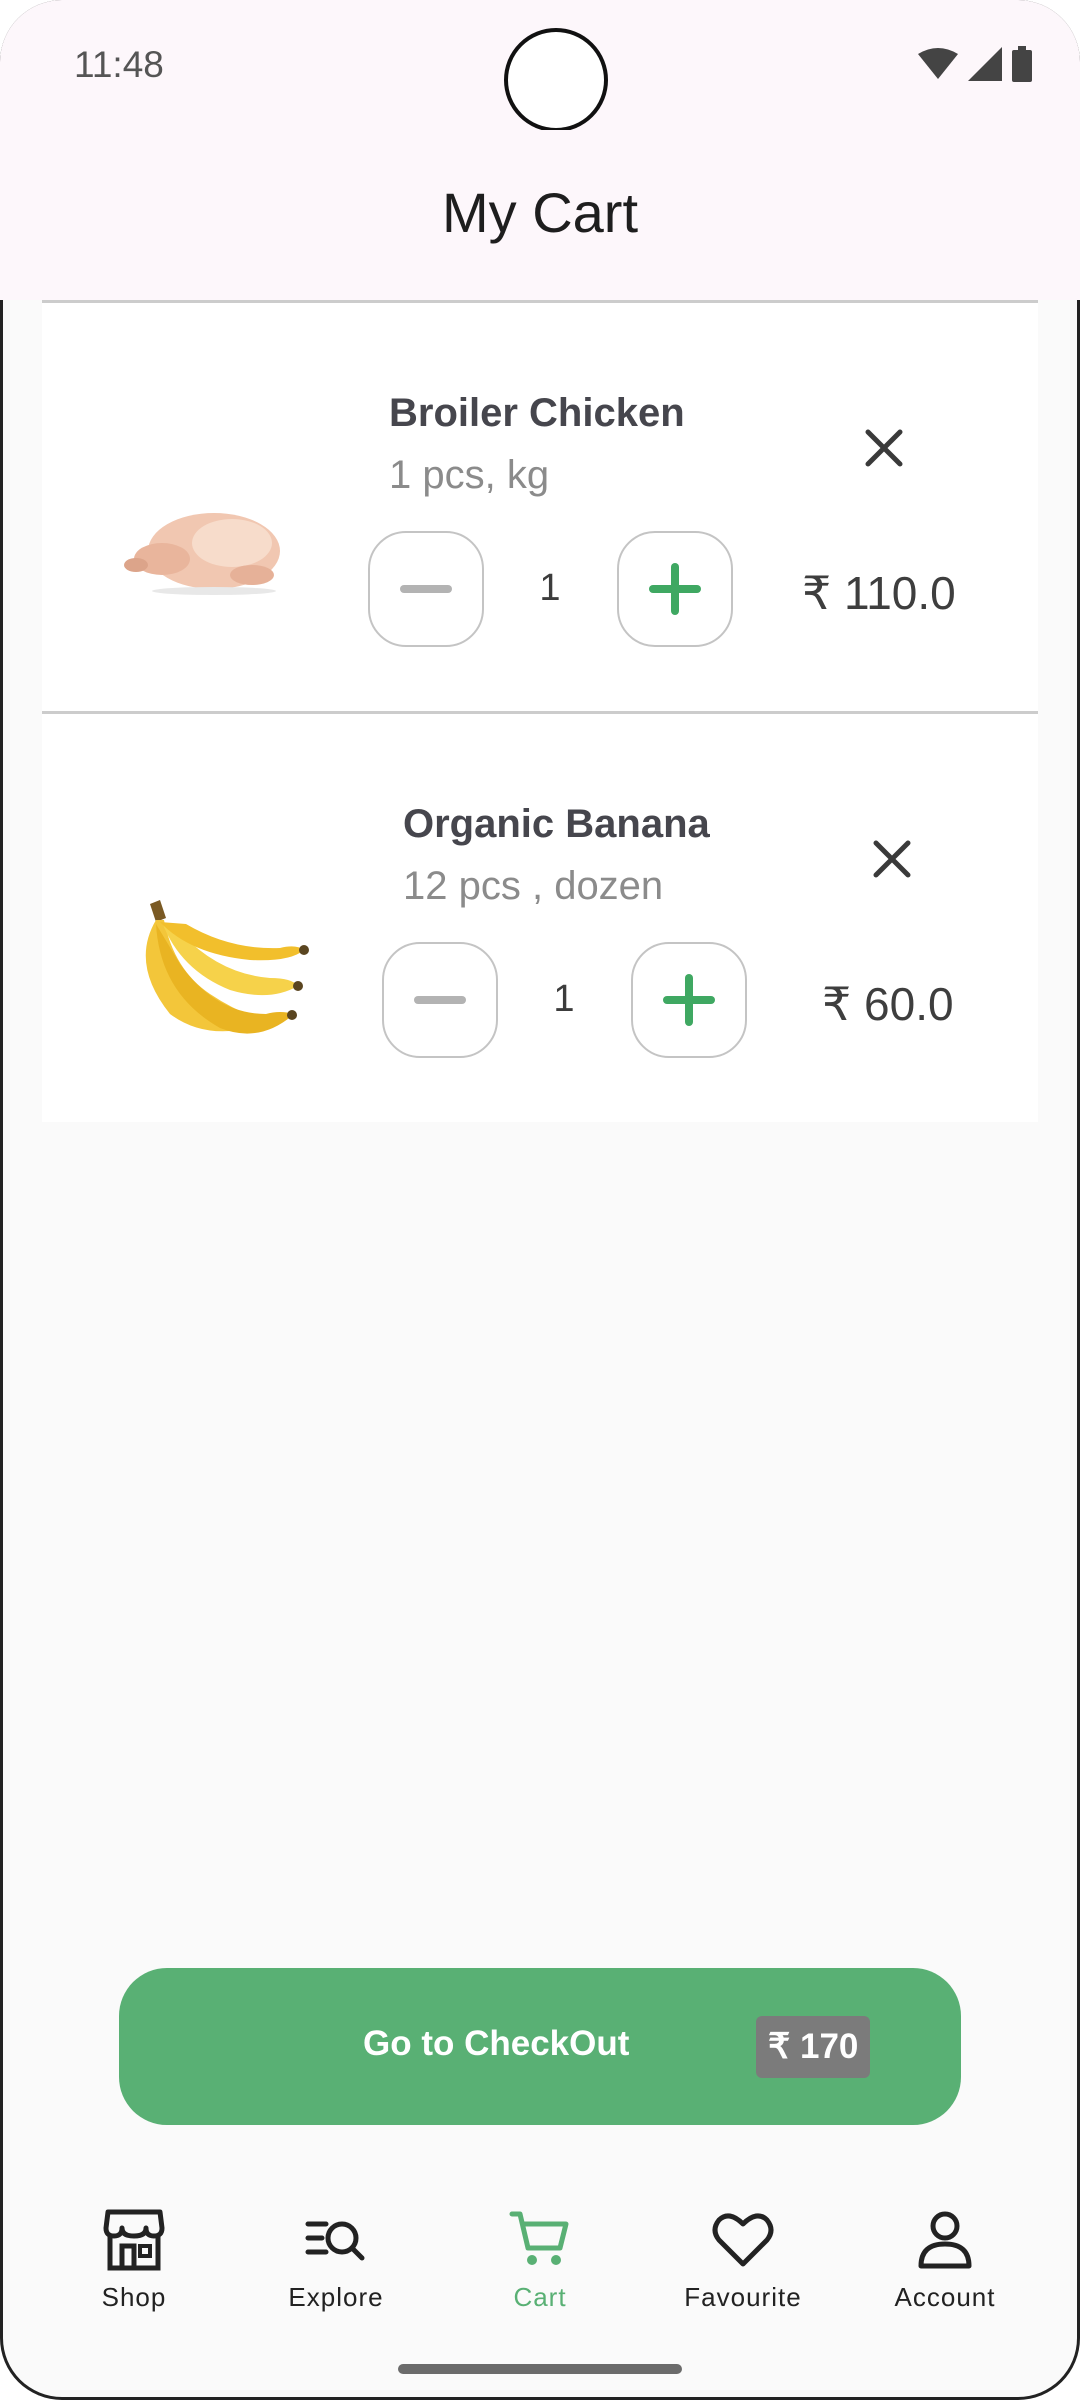 The image size is (1080, 2400). Describe the element at coordinates (540, 212) in the screenshot. I see `page-title: My Cart` at that location.